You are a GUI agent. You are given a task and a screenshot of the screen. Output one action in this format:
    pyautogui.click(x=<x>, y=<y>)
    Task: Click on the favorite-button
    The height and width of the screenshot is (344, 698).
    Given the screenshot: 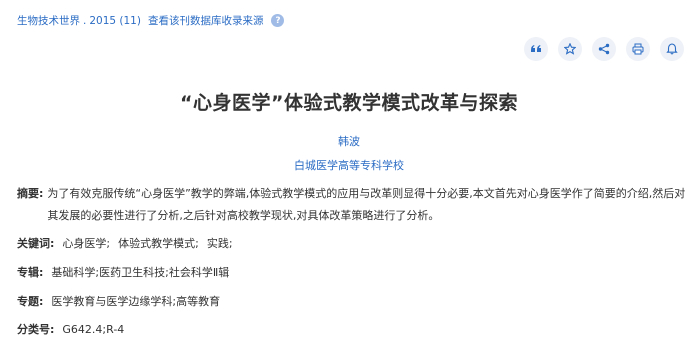 What is the action you would take?
    pyautogui.click(x=570, y=49)
    